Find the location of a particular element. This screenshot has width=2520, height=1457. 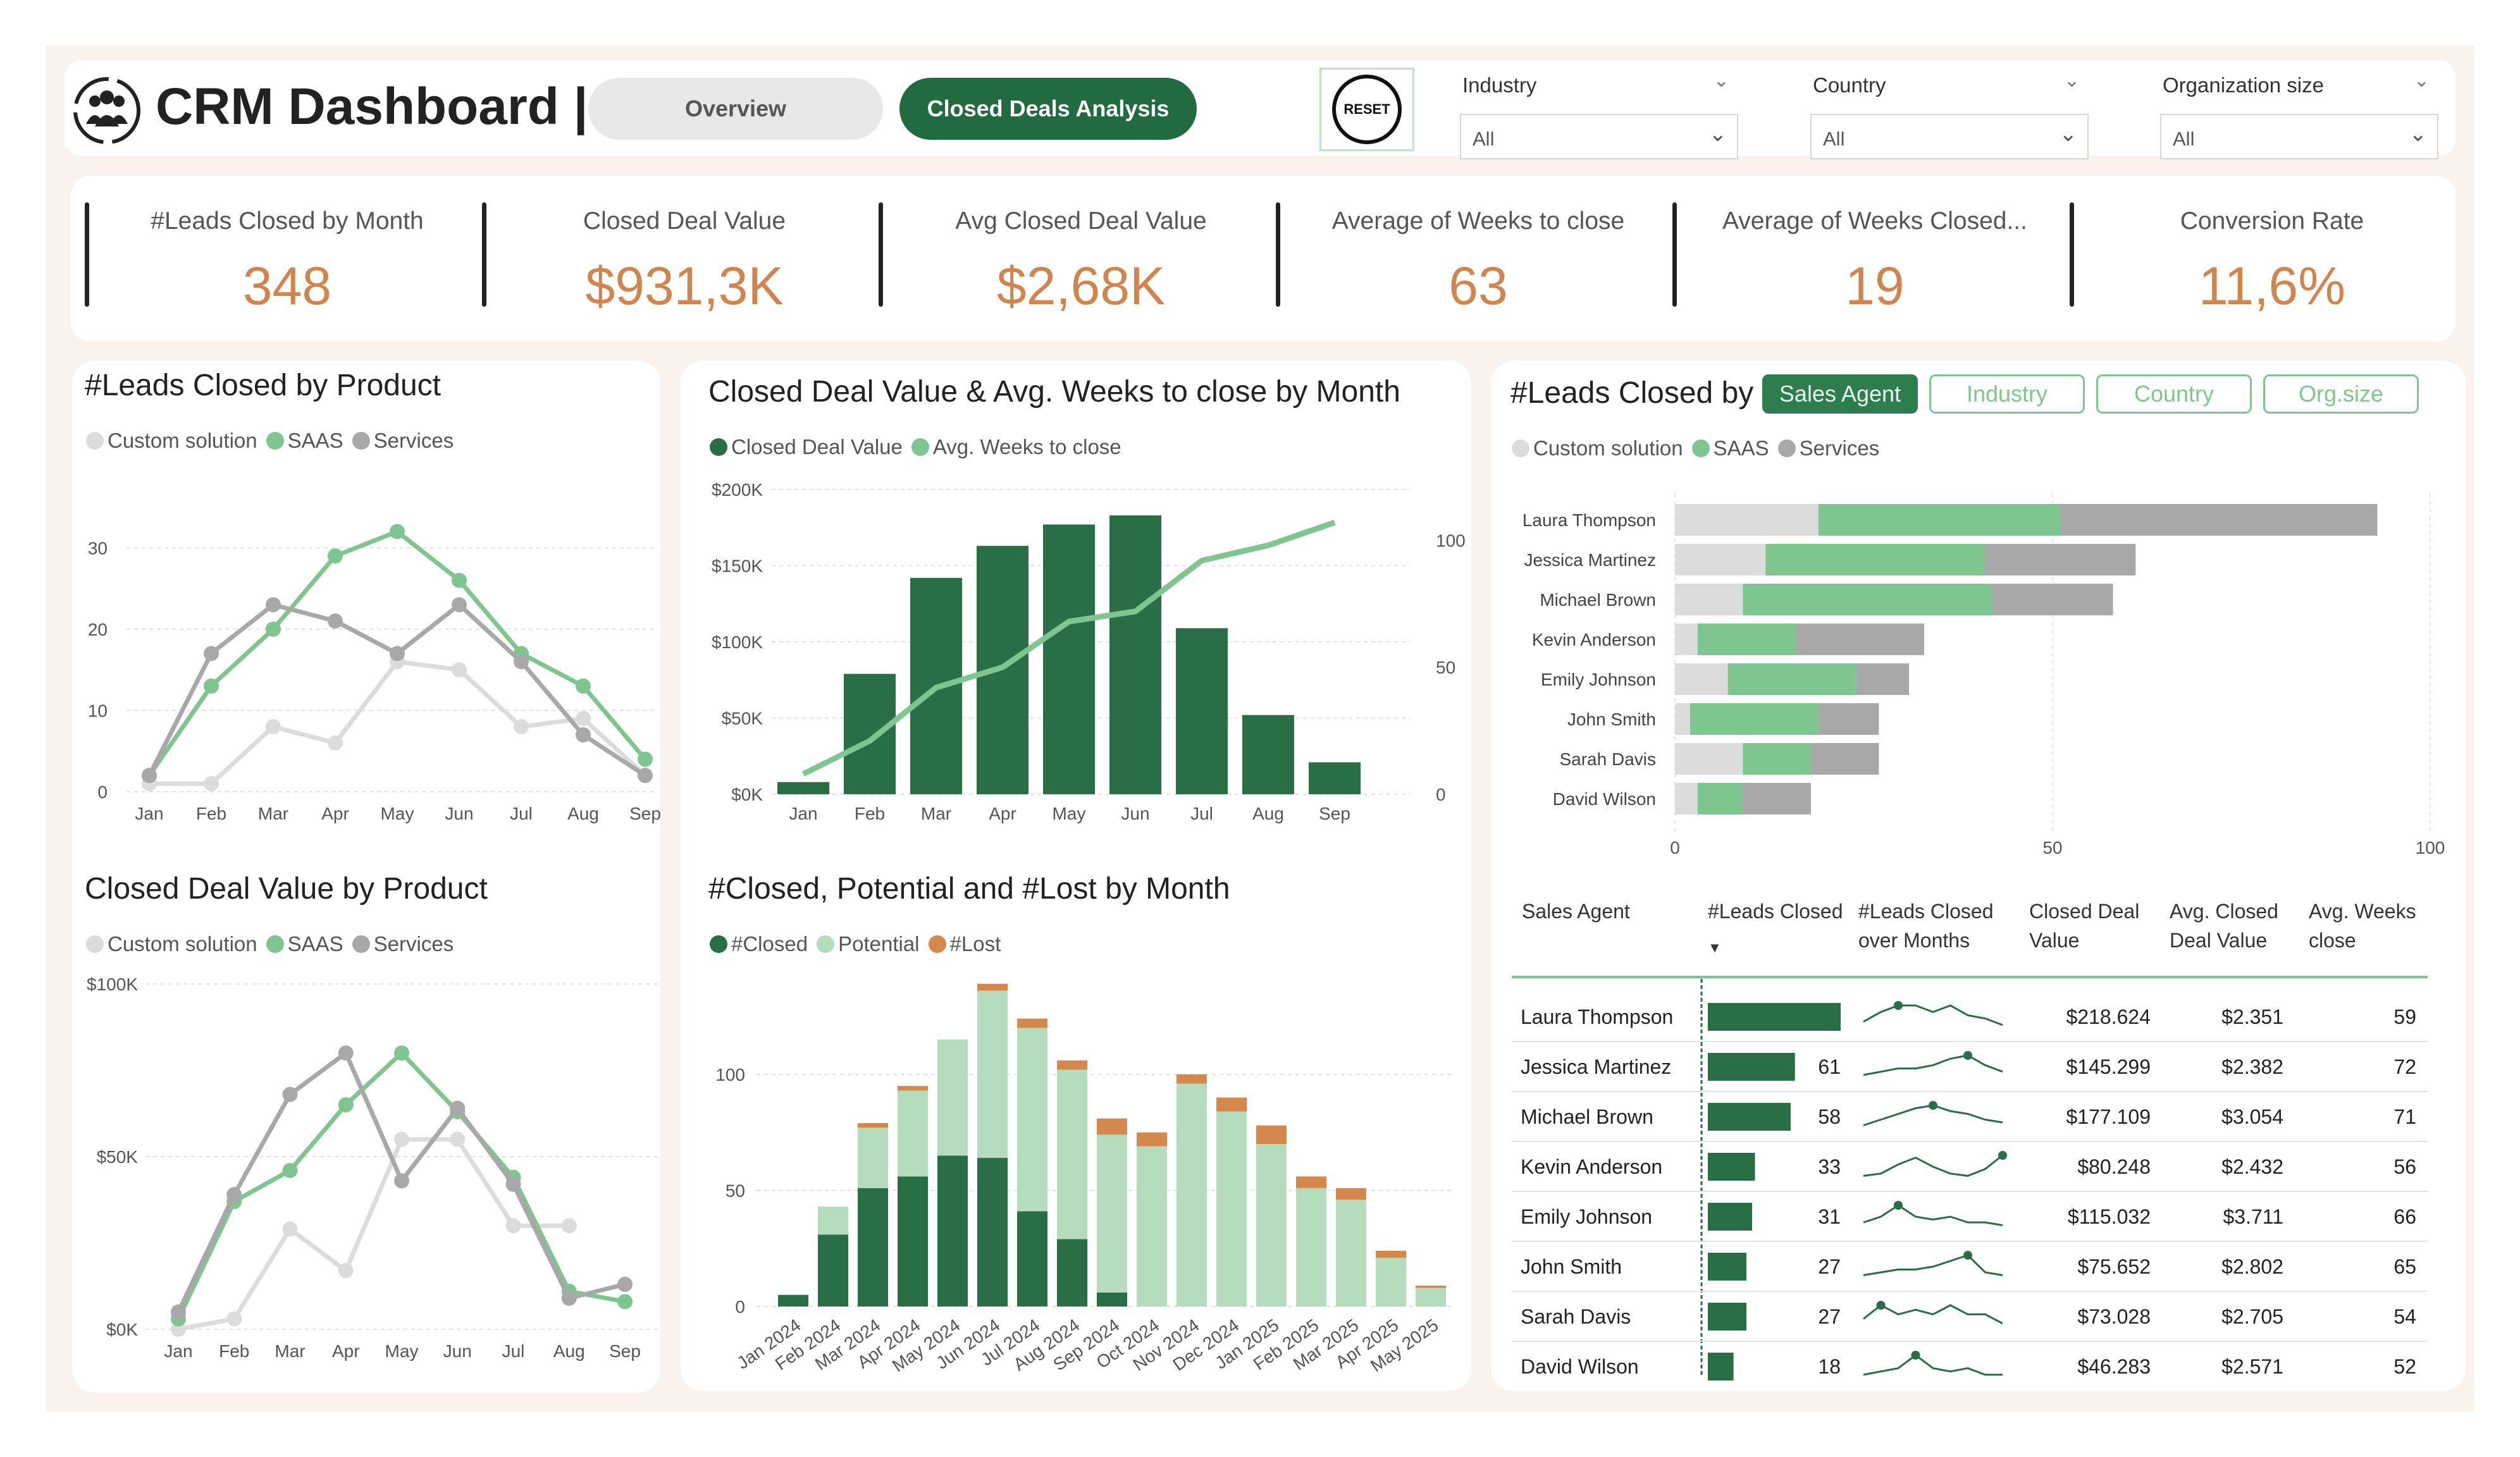

x-tick-label: 0 is located at coordinates (1675, 848).